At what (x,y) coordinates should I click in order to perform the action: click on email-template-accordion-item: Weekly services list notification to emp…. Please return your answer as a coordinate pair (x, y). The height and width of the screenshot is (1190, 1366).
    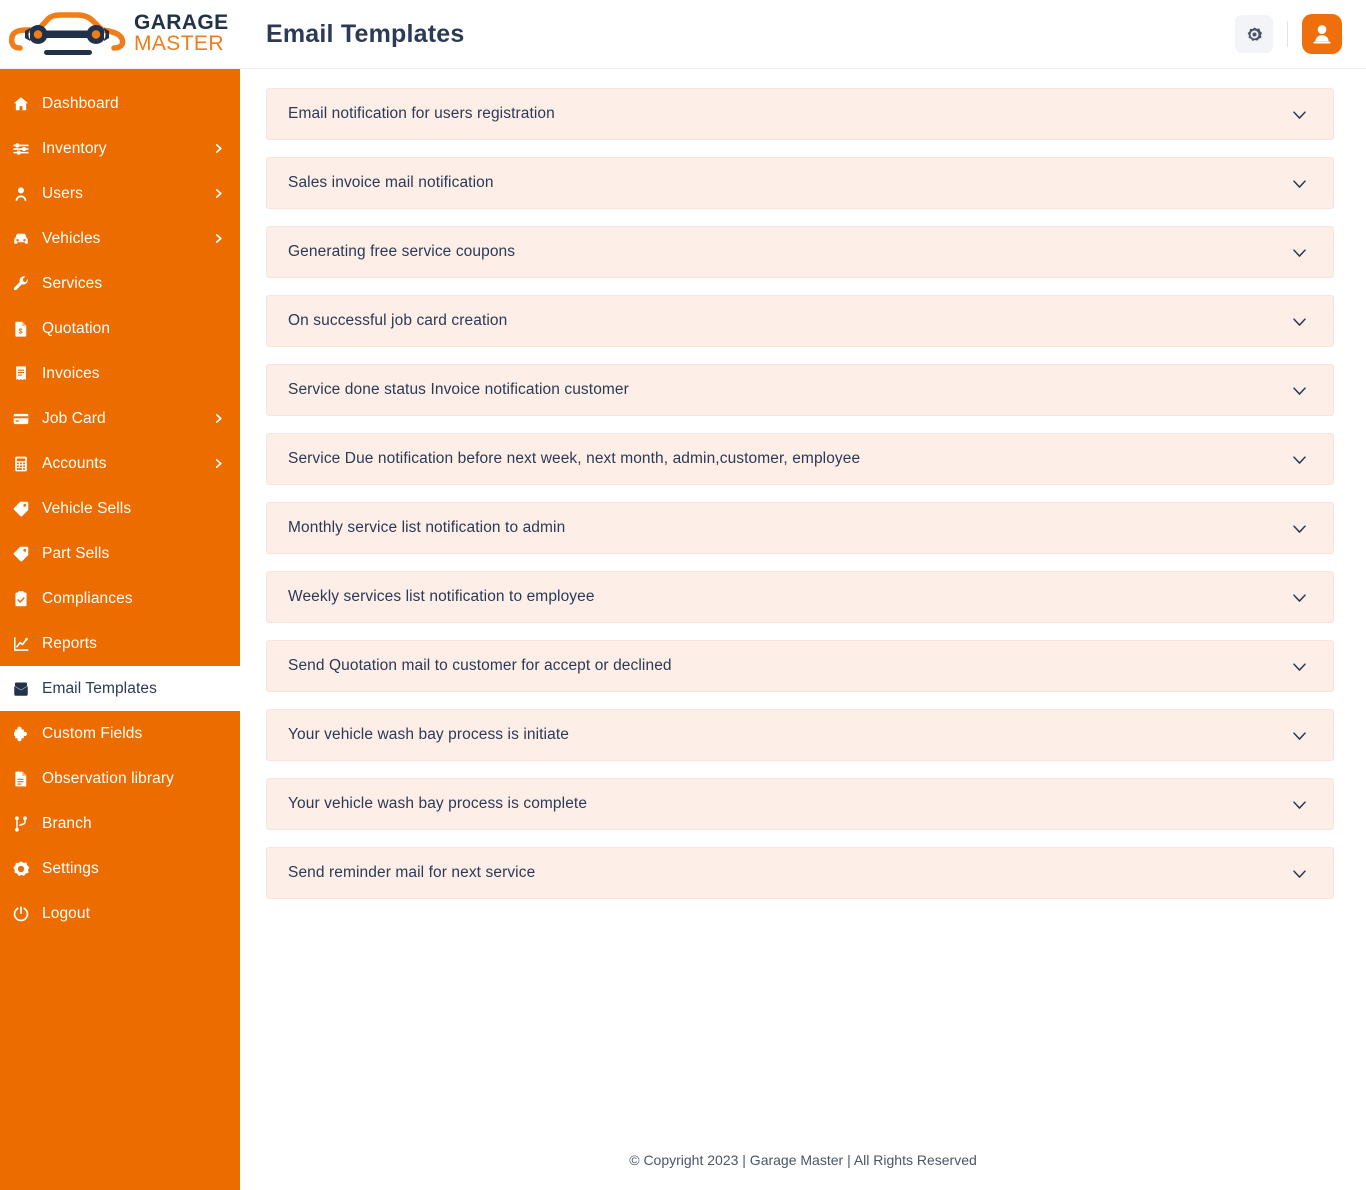
    Looking at the image, I should click on (800, 597).